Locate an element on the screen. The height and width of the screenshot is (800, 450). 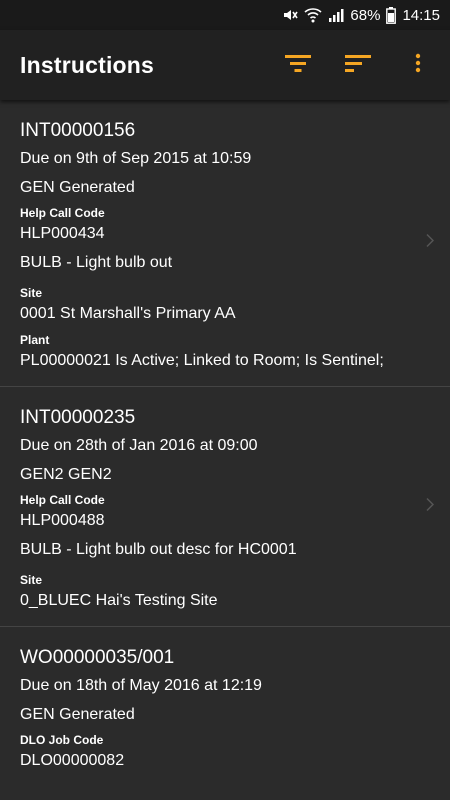
site-value: 0_BLUEC Hai's Testing Site is located at coordinates (119, 600).